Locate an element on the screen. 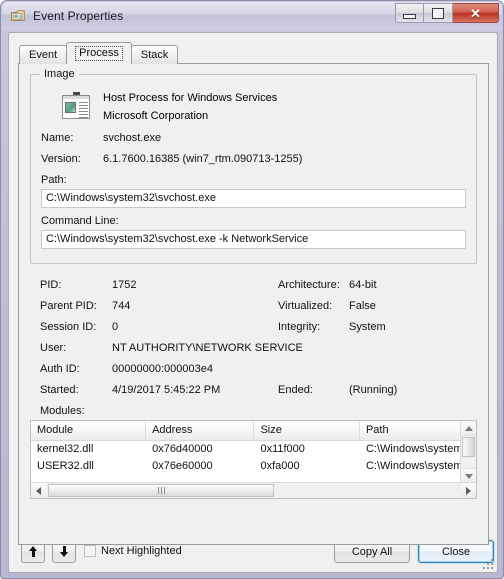 The height and width of the screenshot is (579, 504). next-highlighted-label: Next Highlighted is located at coordinates (141, 551).